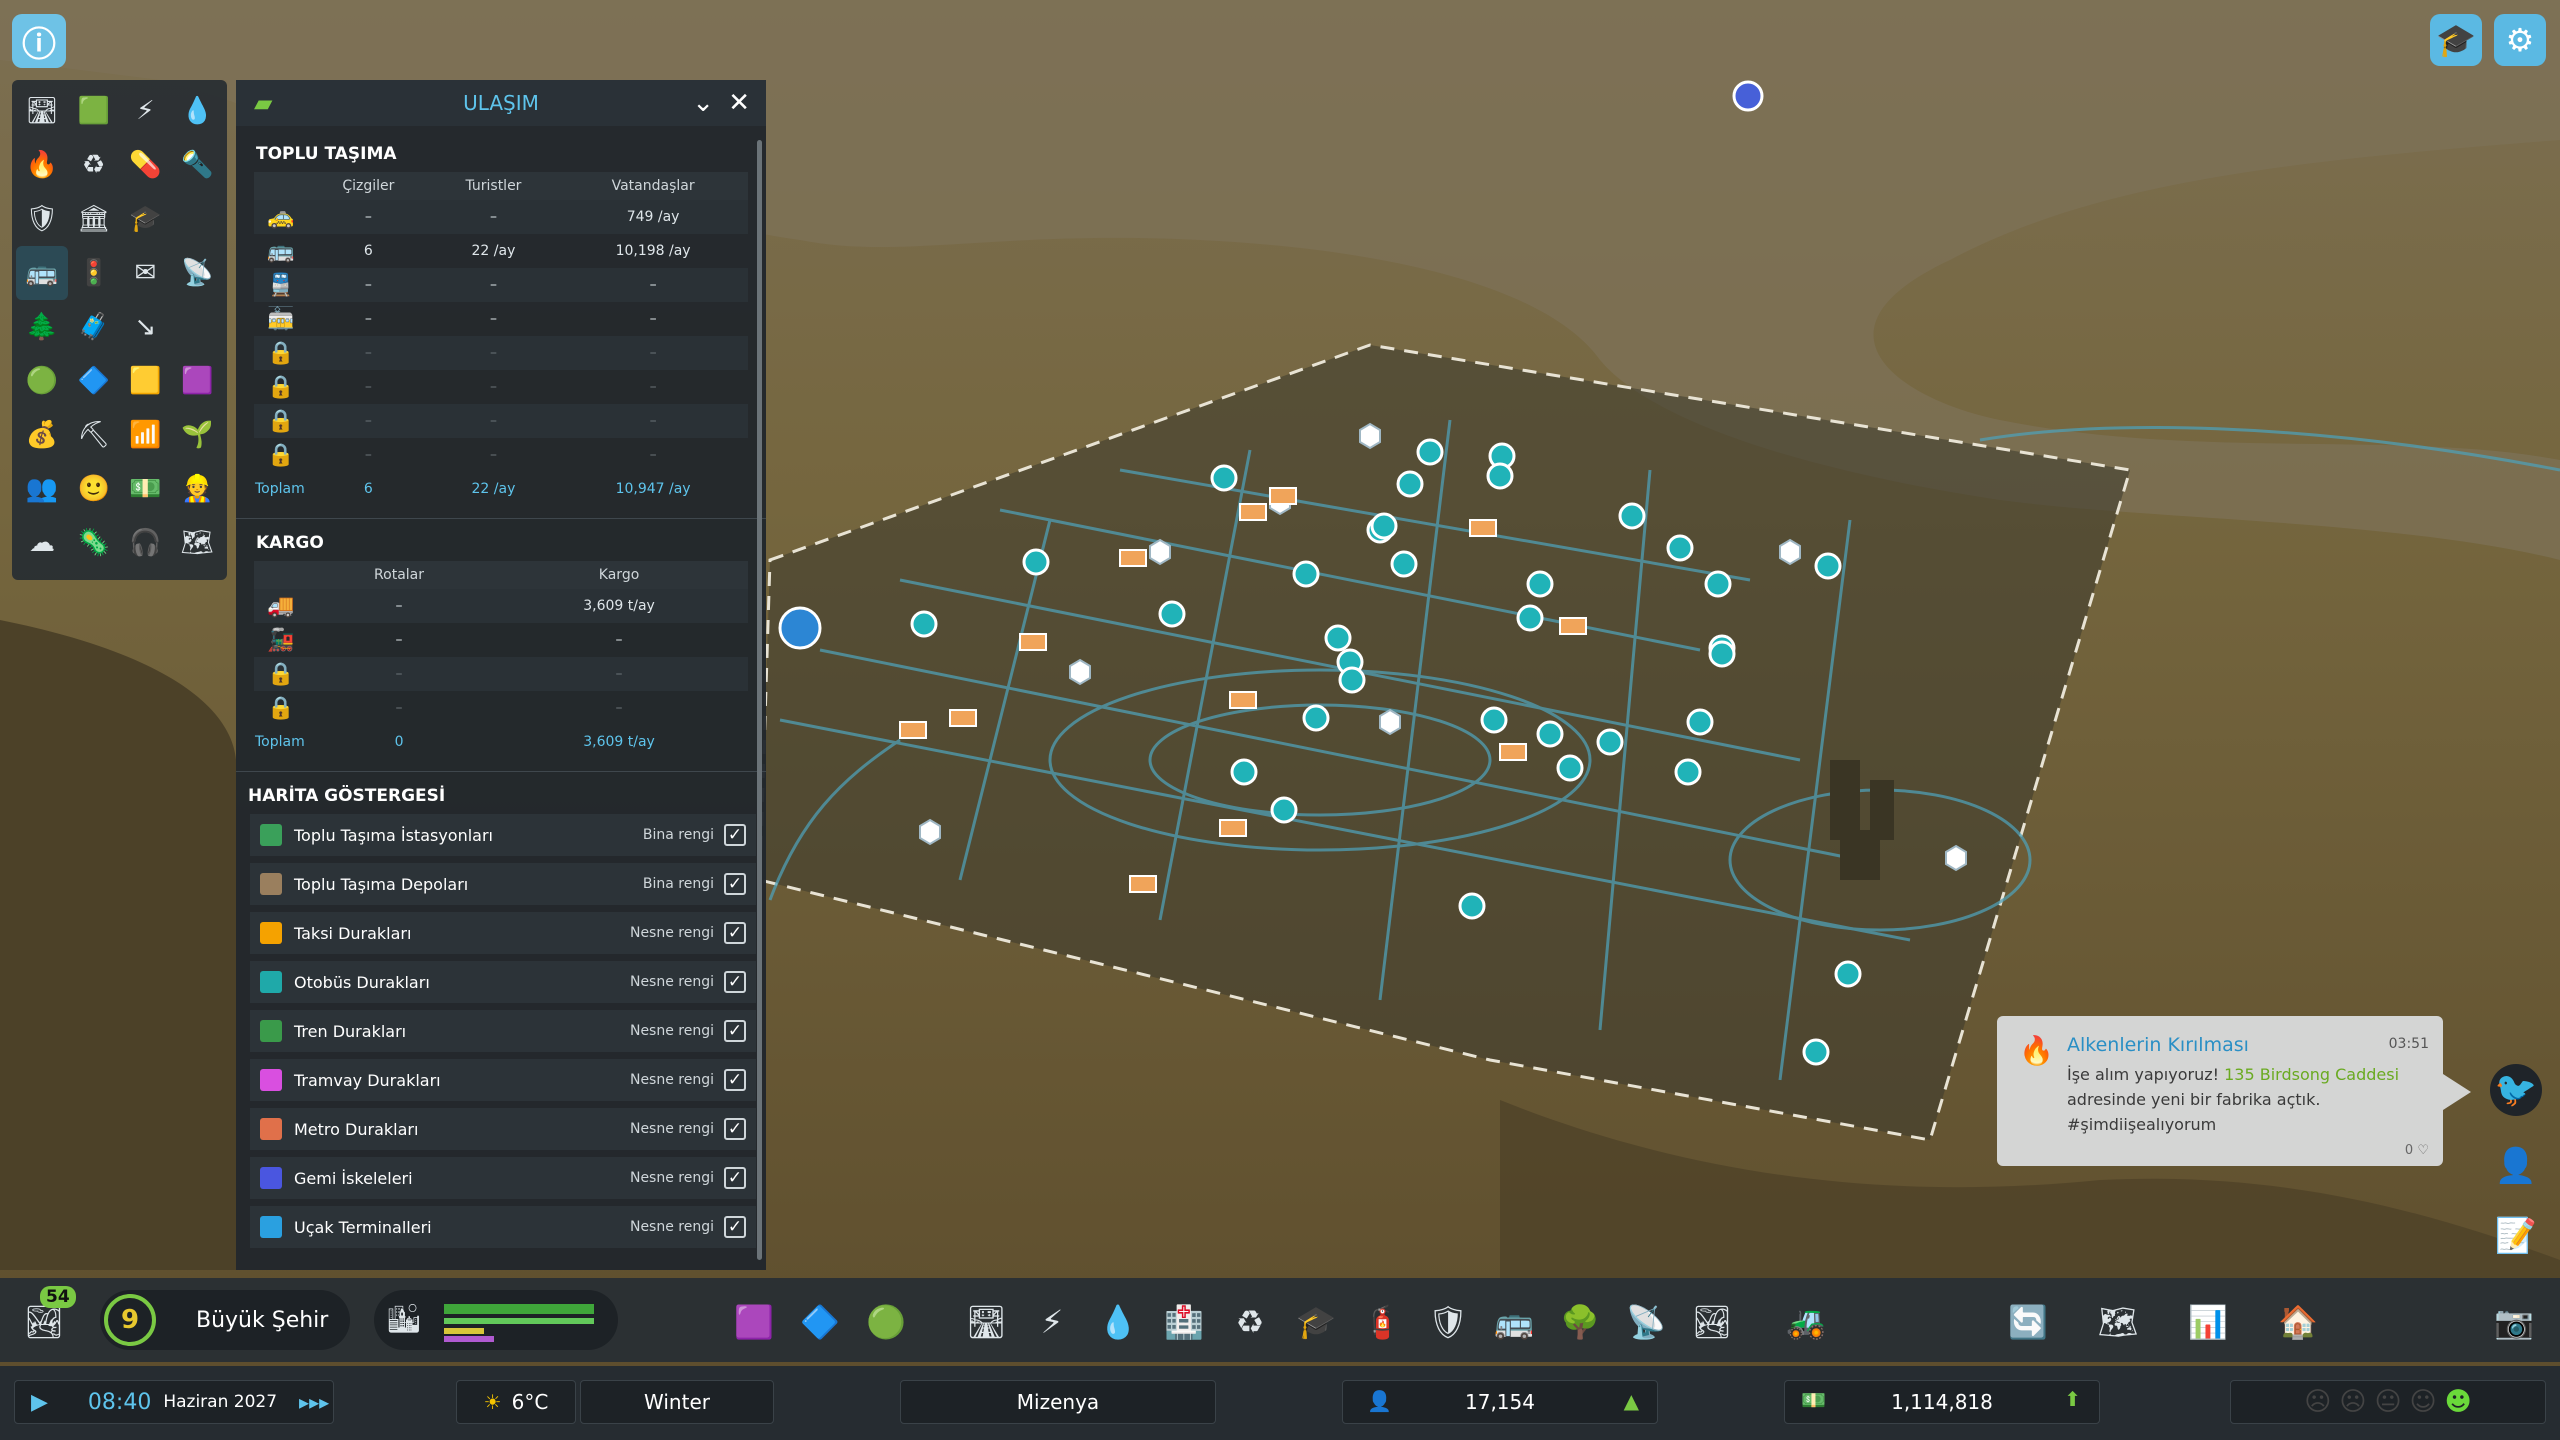  What do you see at coordinates (2028, 1322) in the screenshot?
I see `economy-icon: 🔄` at bounding box center [2028, 1322].